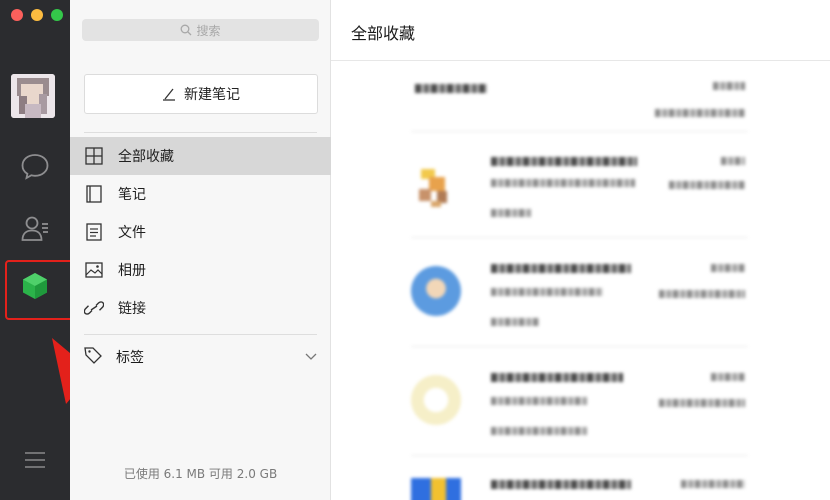  Describe the element at coordinates (33, 96) in the screenshot. I see `avatar` at that location.